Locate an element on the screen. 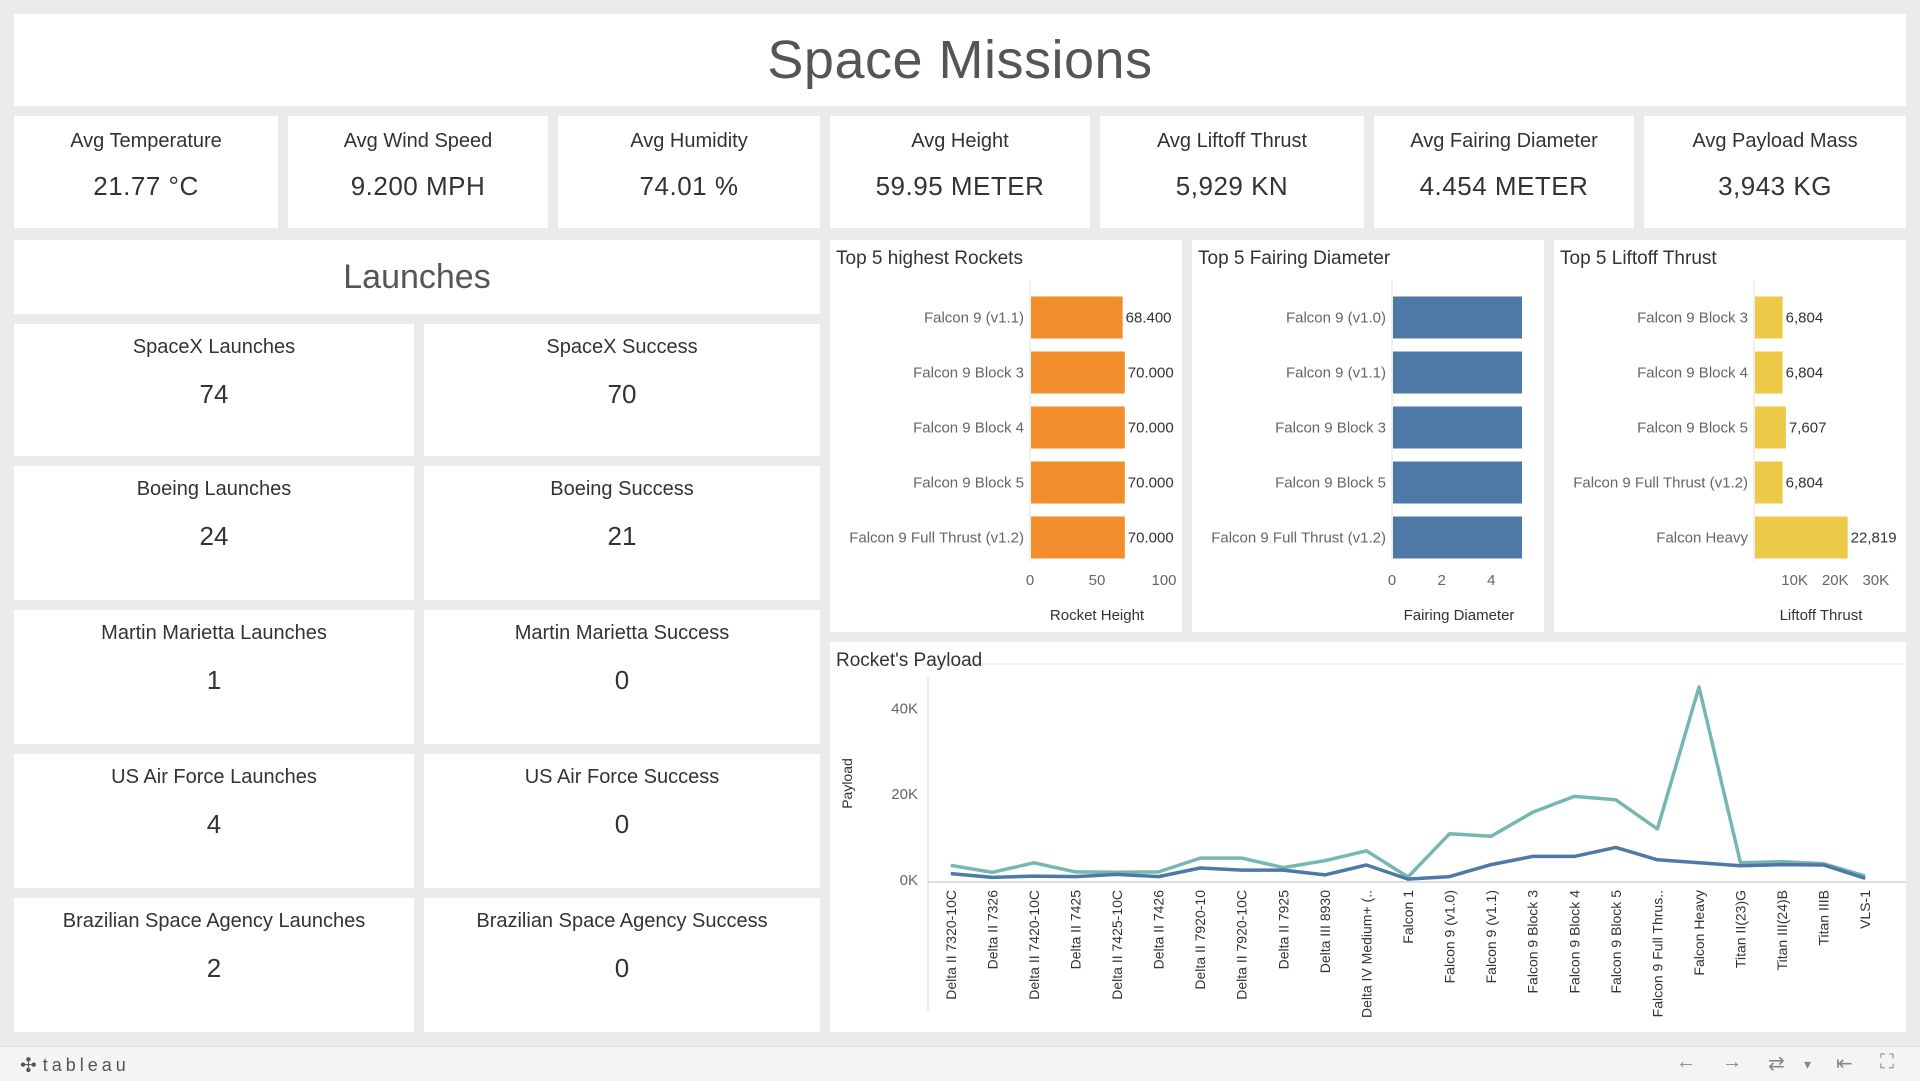  x-tick-label: Delta II 7420-10C is located at coordinates (1034, 945).